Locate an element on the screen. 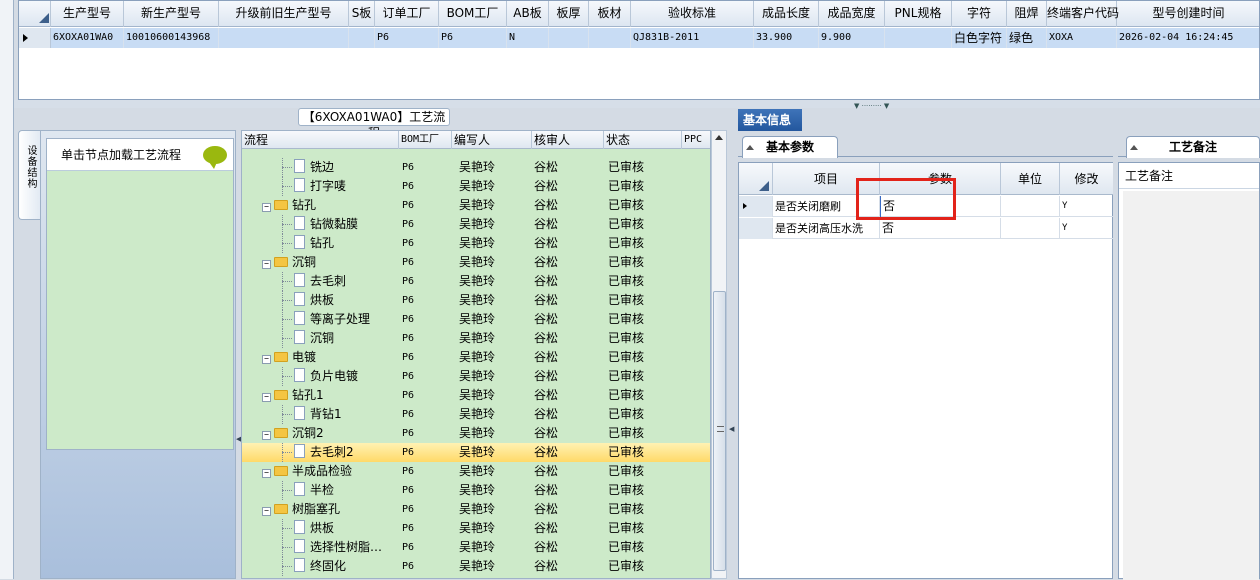 The width and height of the screenshot is (1260, 580). tree-row: 打字唛 P6 吴艳玲 谷松 已审核 is located at coordinates (476, 186).